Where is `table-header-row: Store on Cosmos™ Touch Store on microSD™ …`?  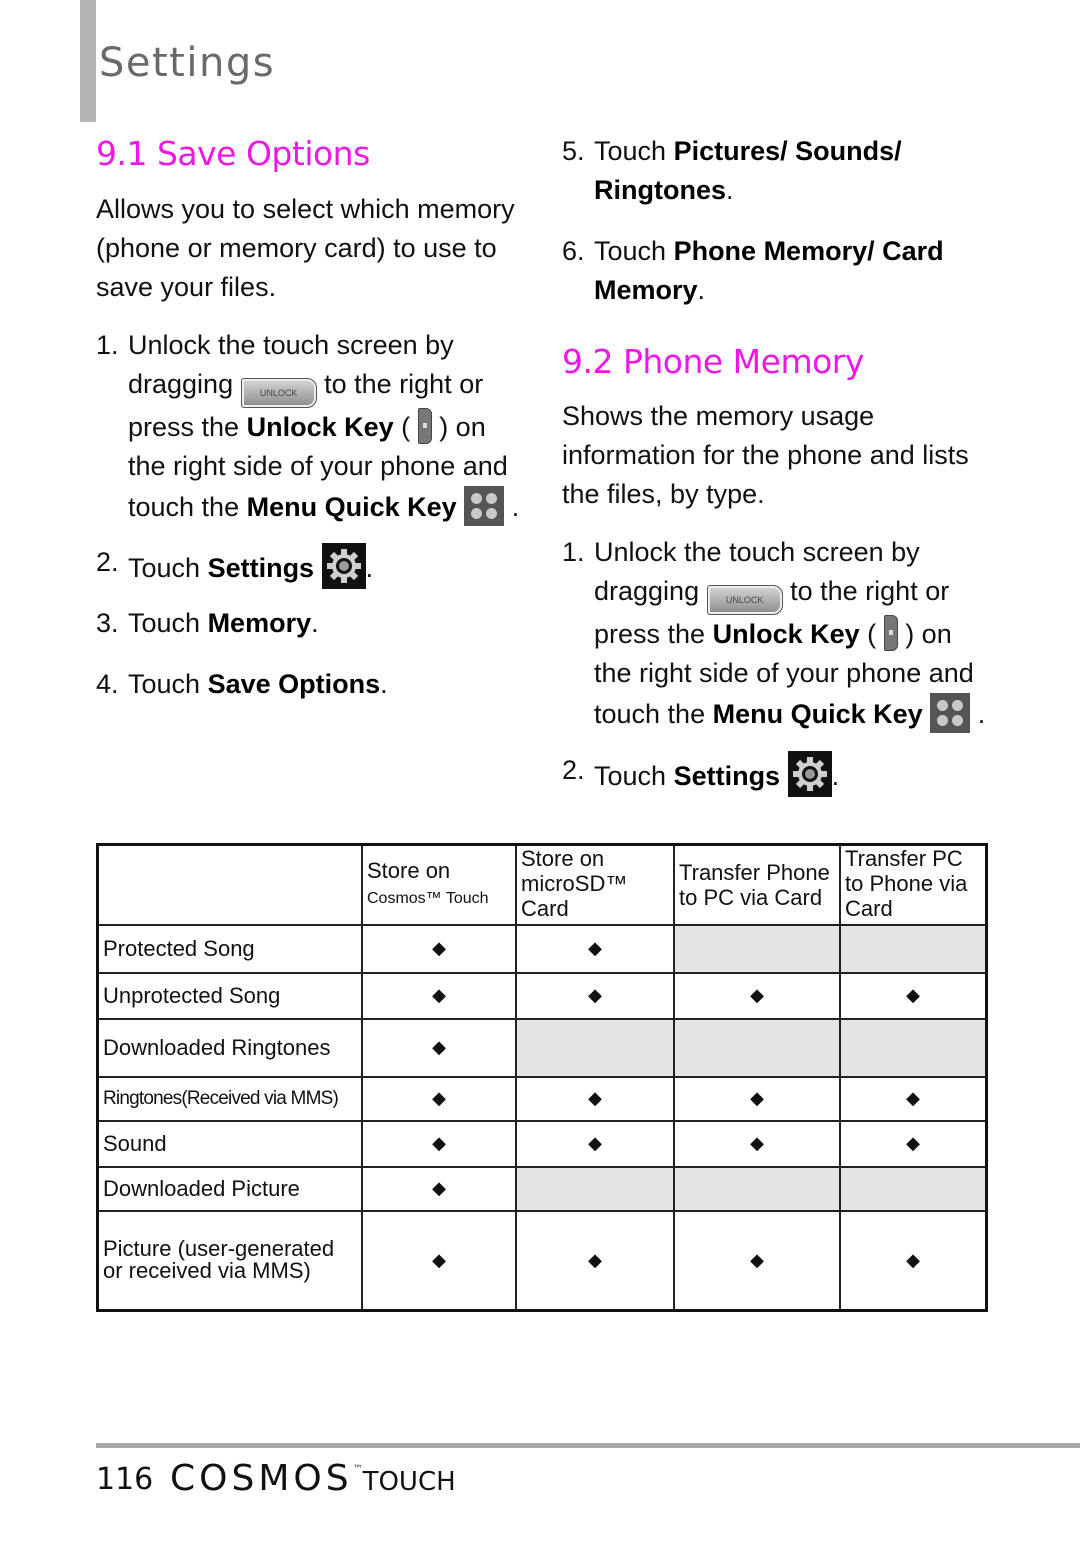 table-header-row: Store on Cosmos™ Touch Store on microSD™ … is located at coordinates (542, 884).